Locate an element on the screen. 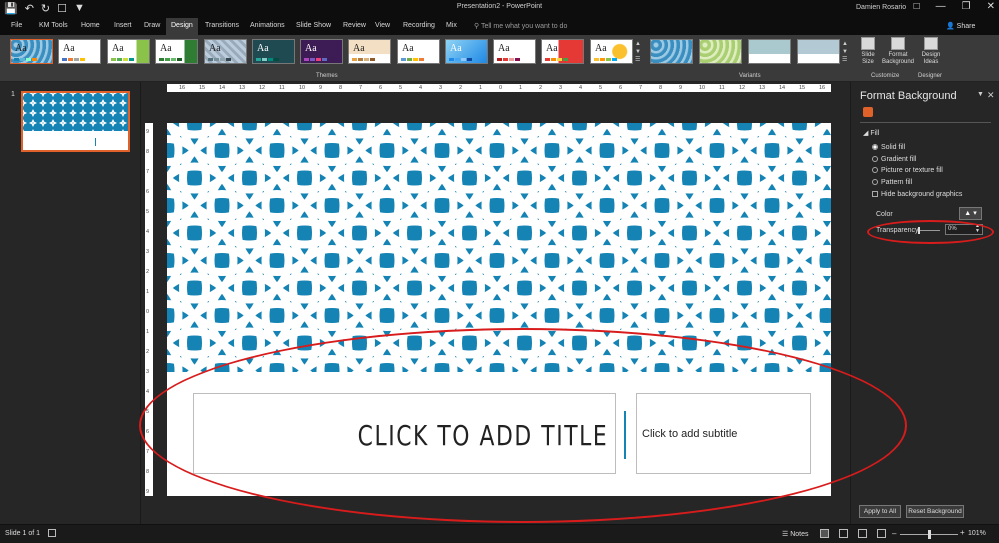  tab-slide-show: Slide Show is located at coordinates (313, 26).